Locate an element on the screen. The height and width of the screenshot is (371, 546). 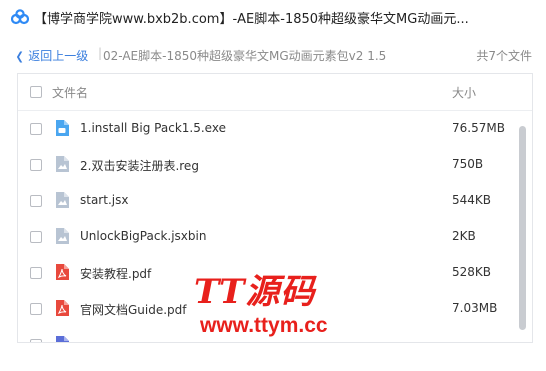
file-row: 官网文档Guide.pdf 7.03MB is located at coordinates (268, 309).